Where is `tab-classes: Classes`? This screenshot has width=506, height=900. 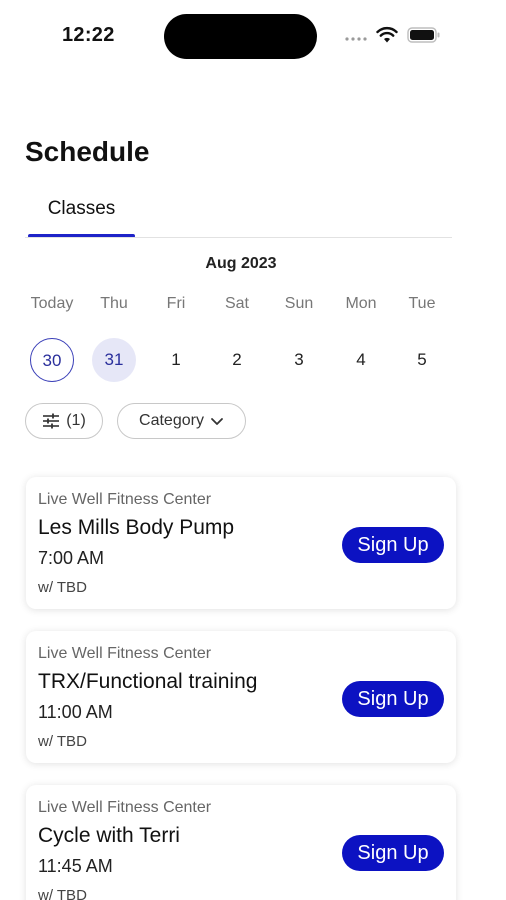
tab-classes: Classes is located at coordinates (81, 217).